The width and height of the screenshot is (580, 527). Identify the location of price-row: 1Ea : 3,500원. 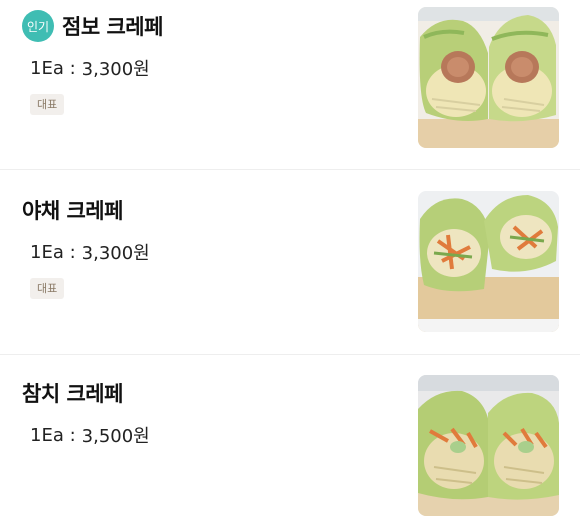
(207, 435).